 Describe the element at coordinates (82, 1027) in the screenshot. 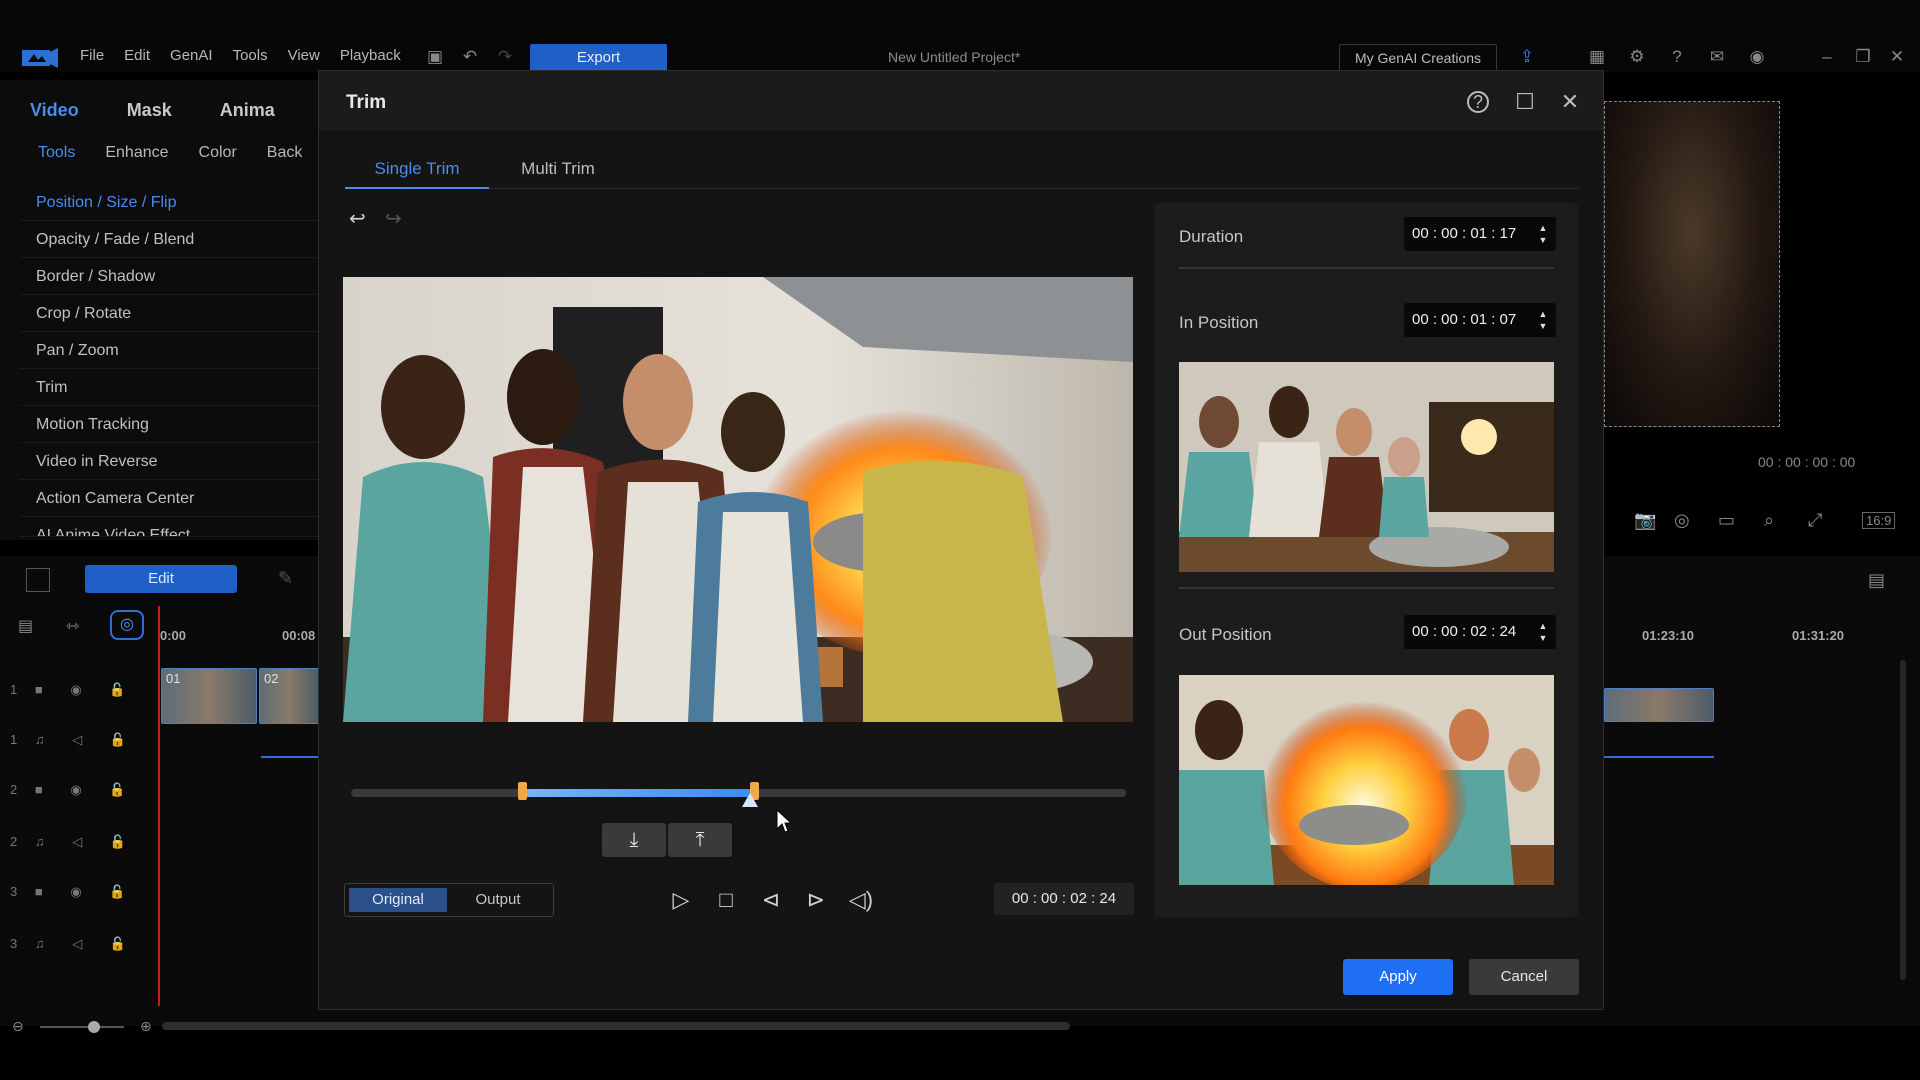

I see `zoom-slider-track` at that location.